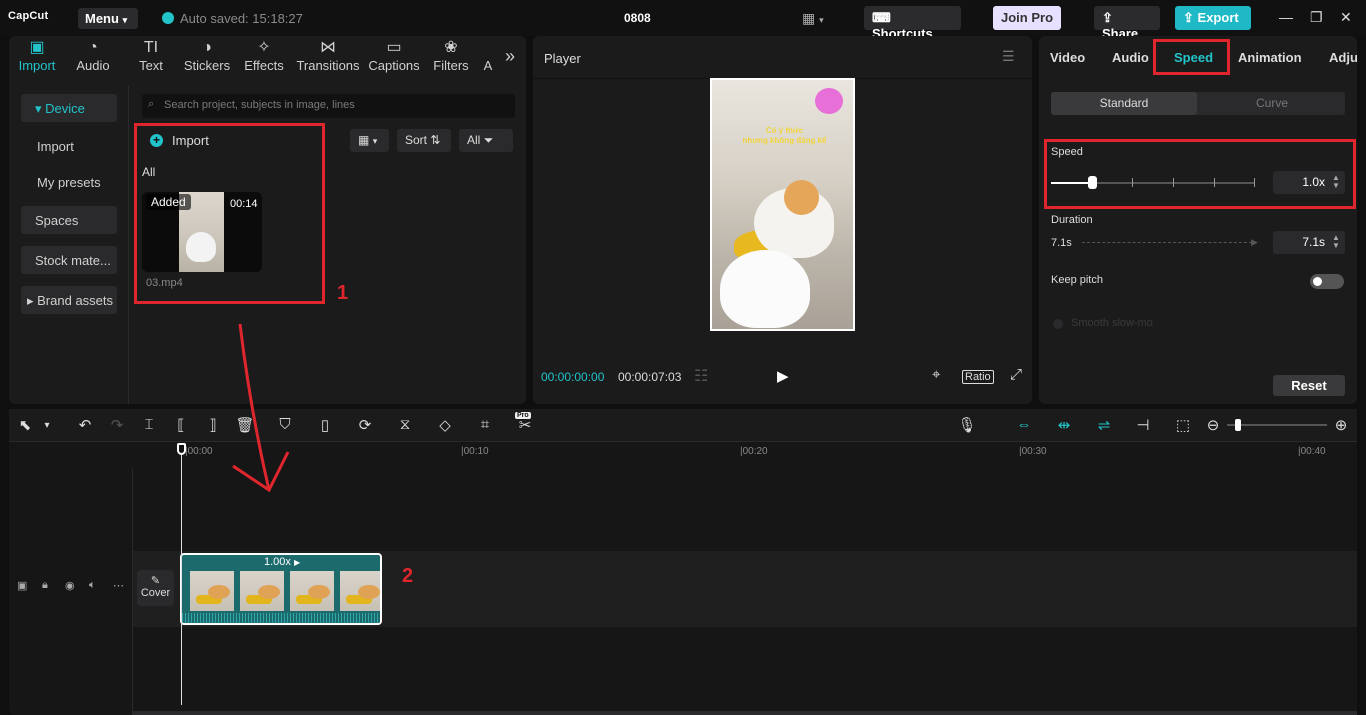  What do you see at coordinates (93, 47) in the screenshot?
I see `audio-icon: ◔` at bounding box center [93, 47].